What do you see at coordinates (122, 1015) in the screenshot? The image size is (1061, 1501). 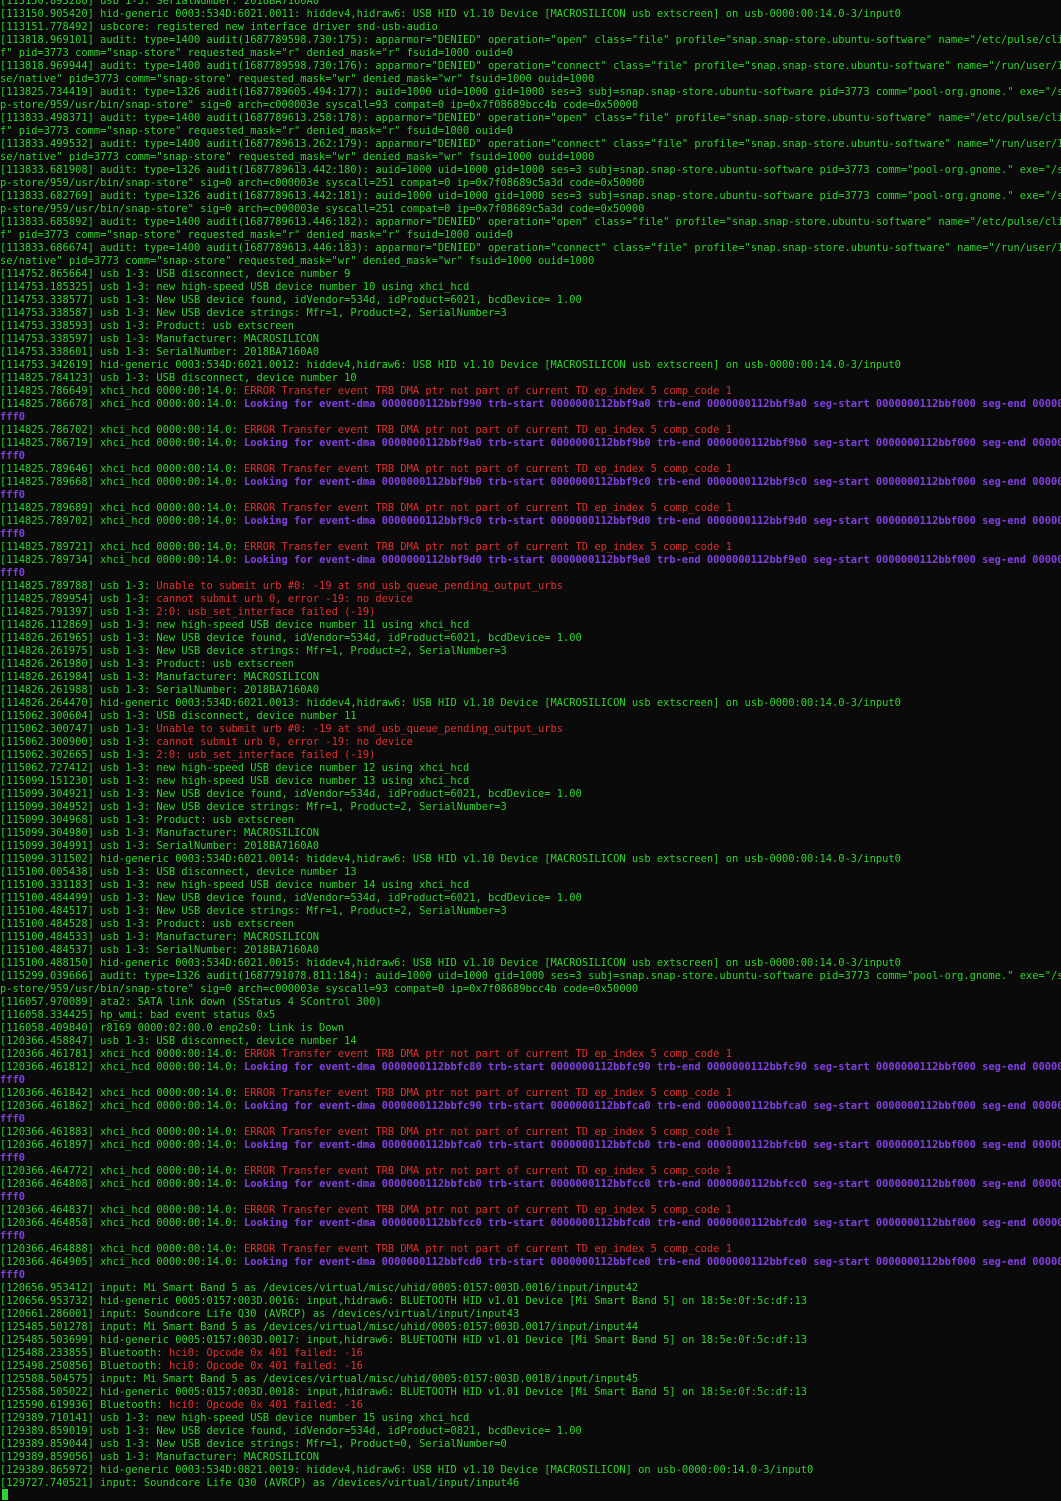 I see `log-source: hp_wmi:` at bounding box center [122, 1015].